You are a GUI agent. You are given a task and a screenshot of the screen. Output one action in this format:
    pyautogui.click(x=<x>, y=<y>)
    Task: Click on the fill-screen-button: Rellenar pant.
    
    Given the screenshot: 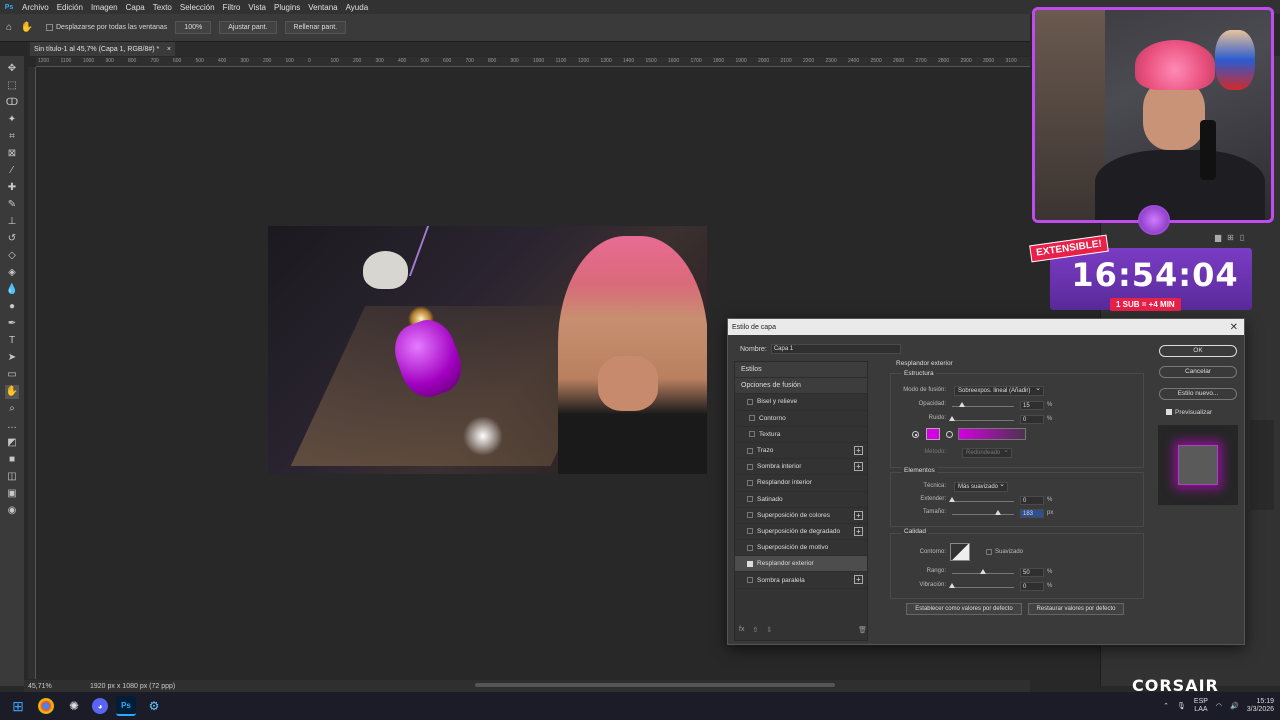 What is the action you would take?
    pyautogui.click(x=315, y=27)
    